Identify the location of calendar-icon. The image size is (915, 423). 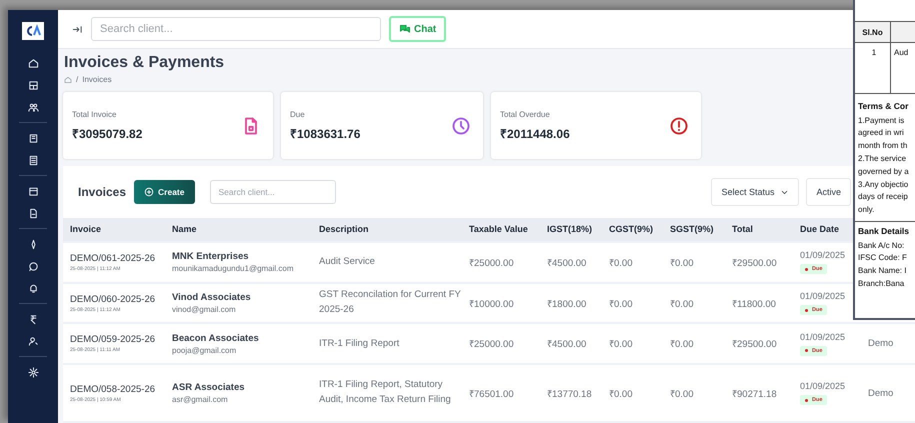
(33, 191).